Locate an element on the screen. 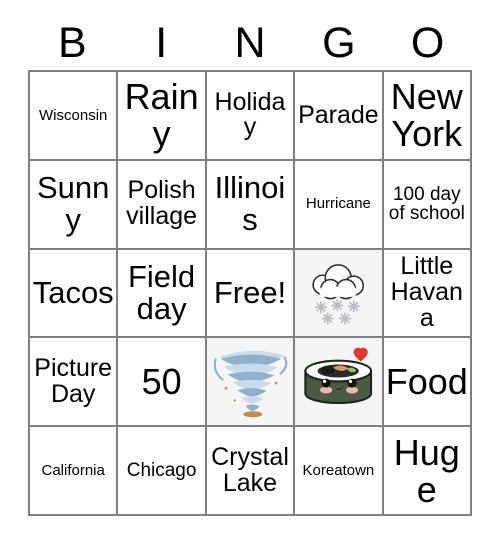 This screenshot has height=544, width=500. bingo-cell-new-york: New York is located at coordinates (427, 116).